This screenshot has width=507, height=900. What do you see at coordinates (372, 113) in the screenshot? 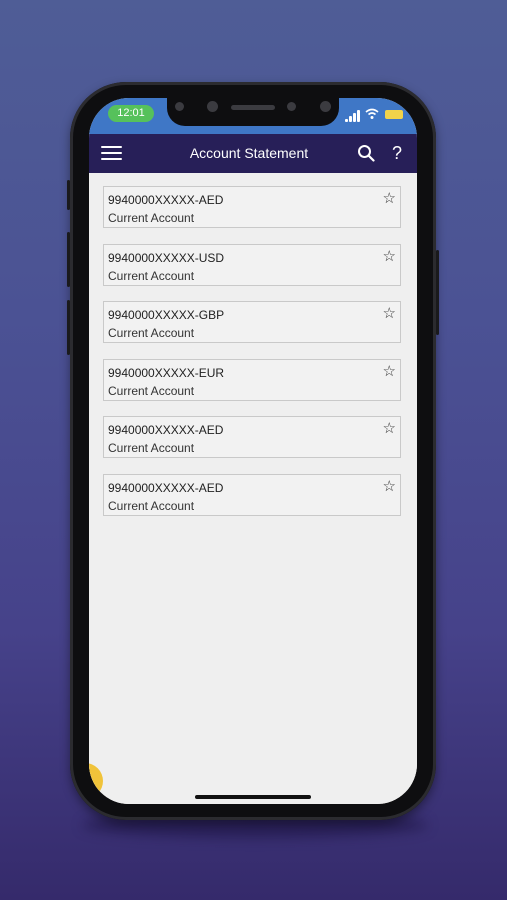
I see `wifi-icon` at bounding box center [372, 113].